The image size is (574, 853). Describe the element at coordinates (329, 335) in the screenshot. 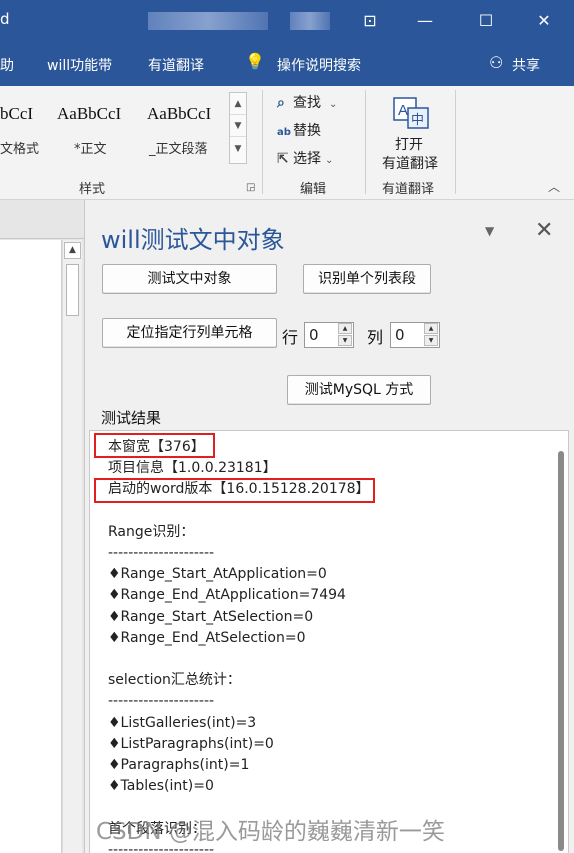

I see `row-stepper: 0 ▲ ▼` at that location.